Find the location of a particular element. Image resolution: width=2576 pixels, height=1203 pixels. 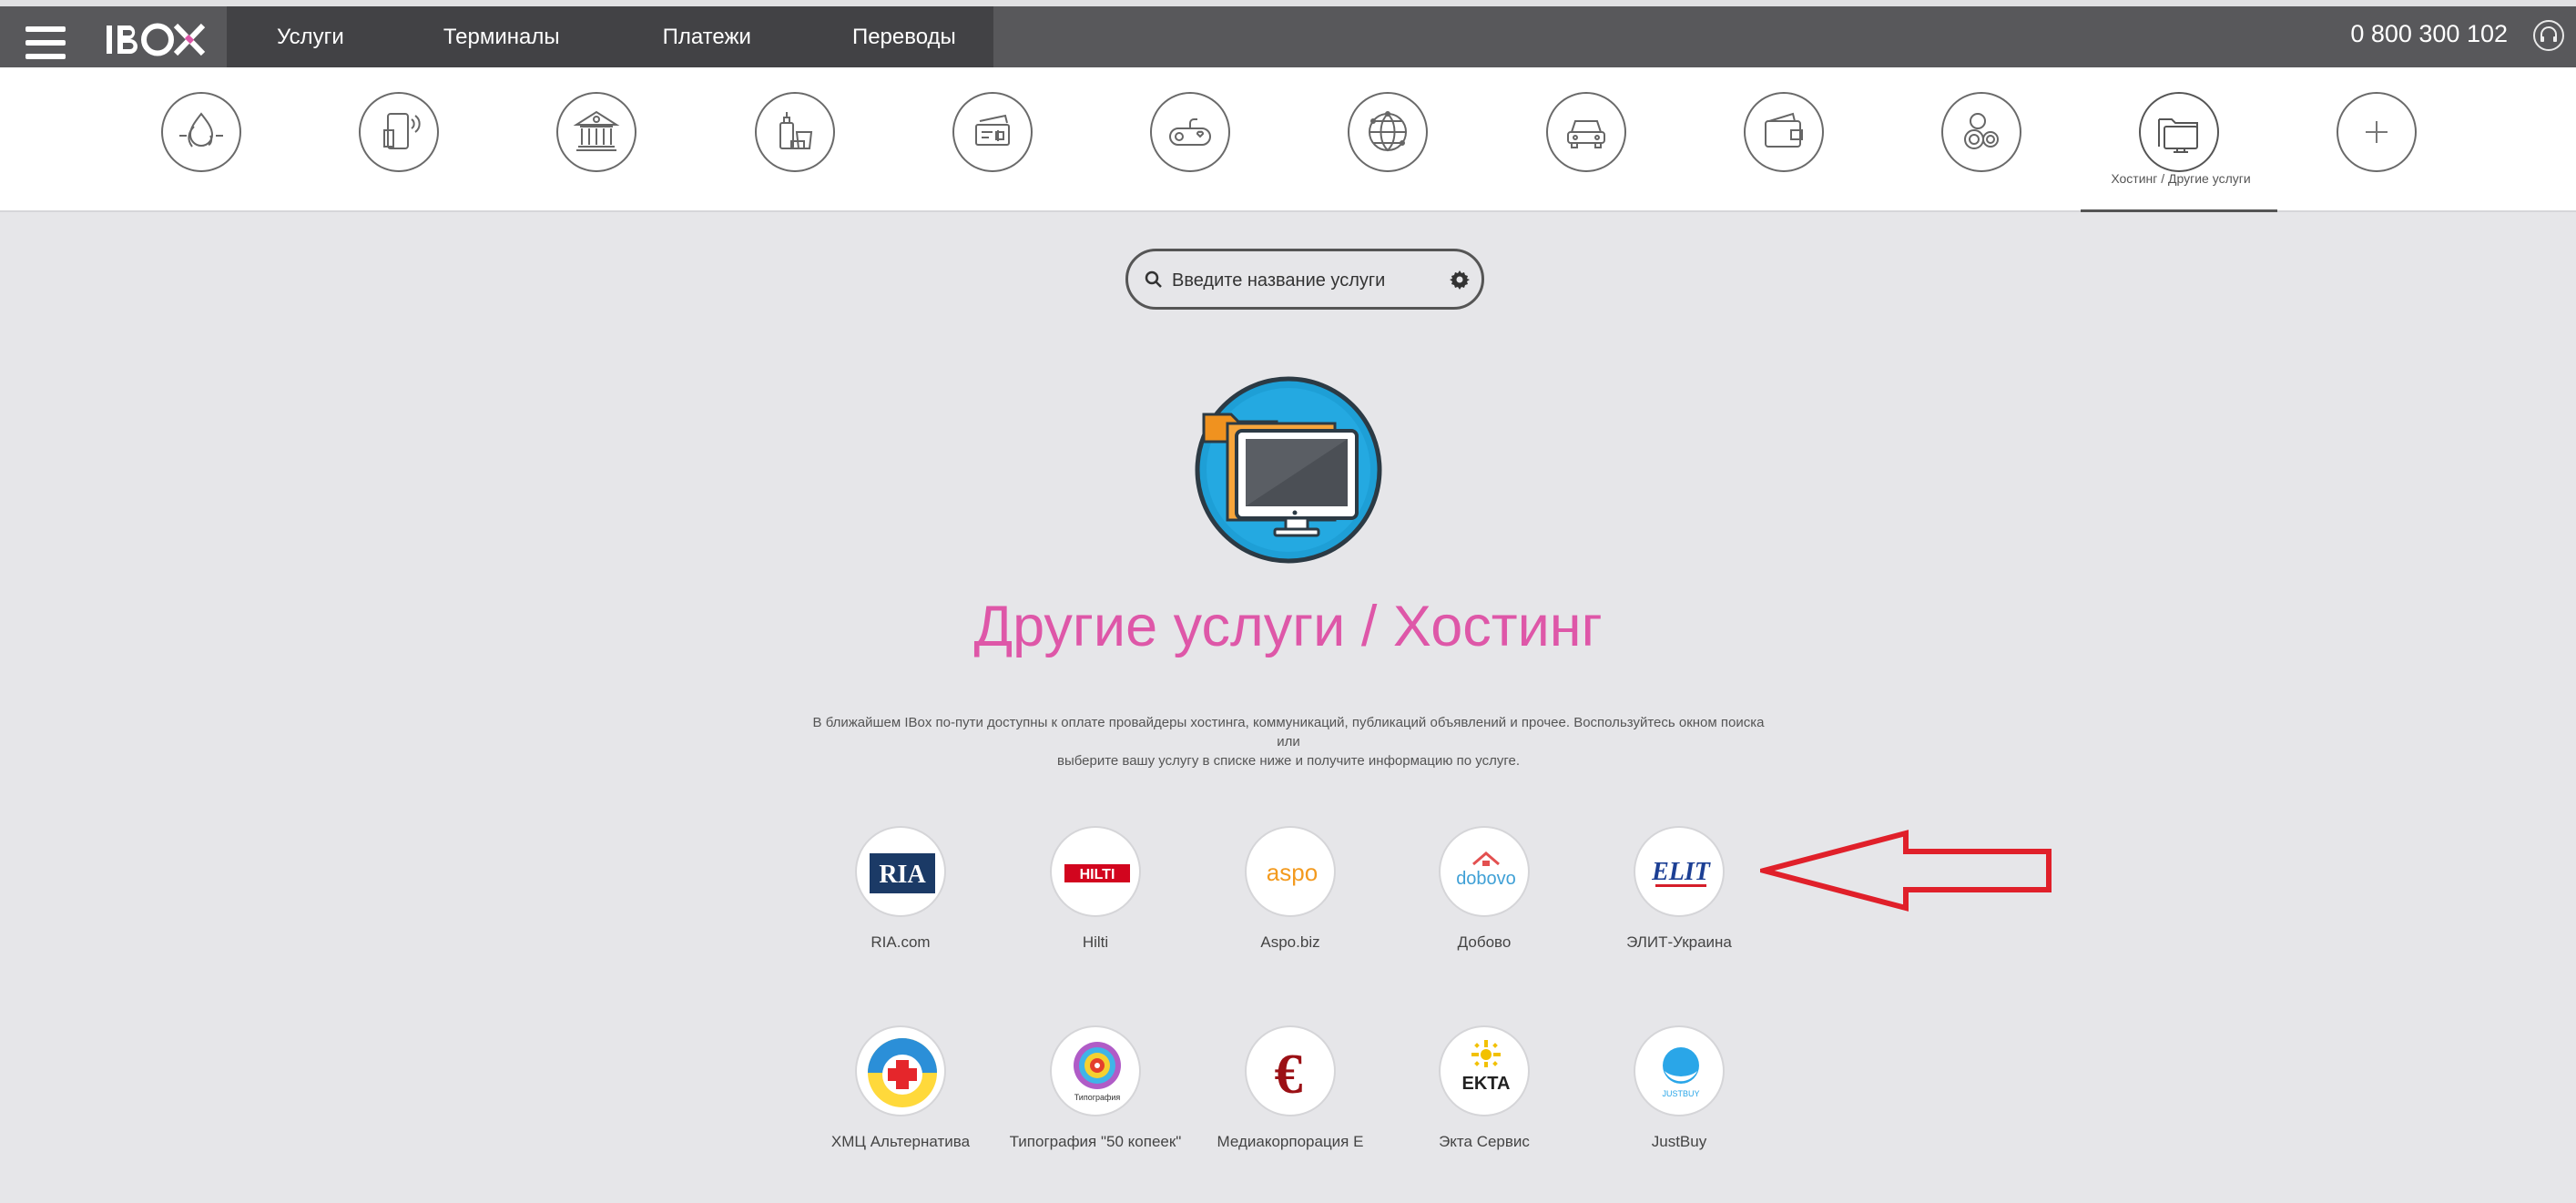

utilities-icon is located at coordinates (201, 130).